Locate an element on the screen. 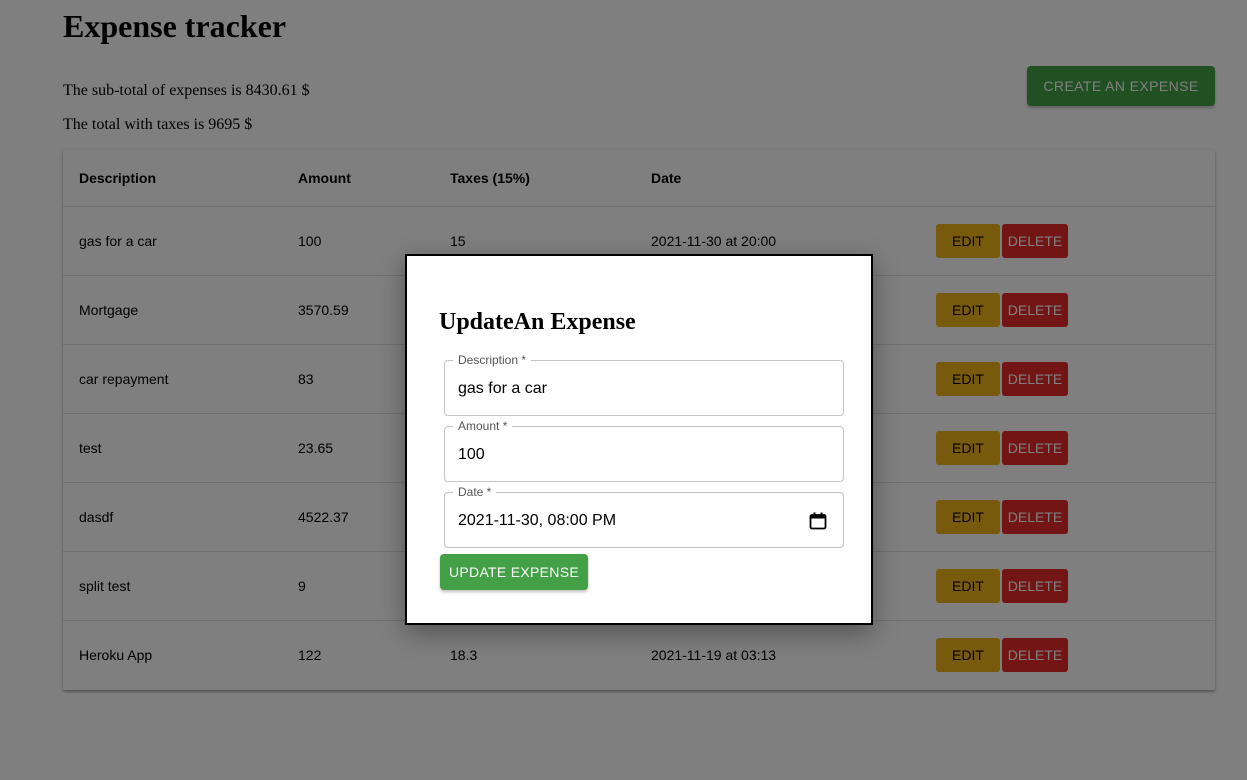  update-expense-button: UPDATE EXPENSE is located at coordinates (514, 572).